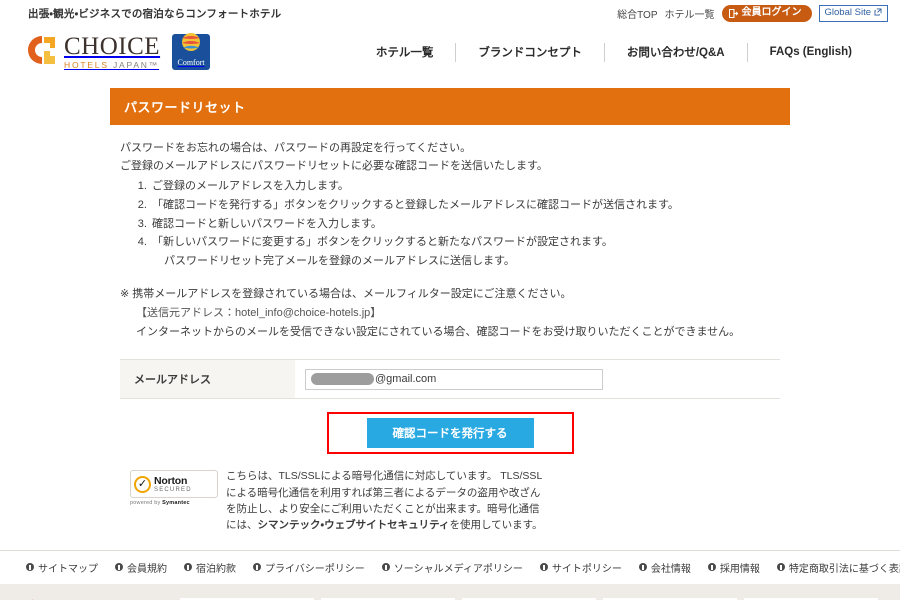 The width and height of the screenshot is (900, 600). What do you see at coordinates (637, 13) in the screenshot?
I see `utility-link-top: 総合TOP` at bounding box center [637, 13].